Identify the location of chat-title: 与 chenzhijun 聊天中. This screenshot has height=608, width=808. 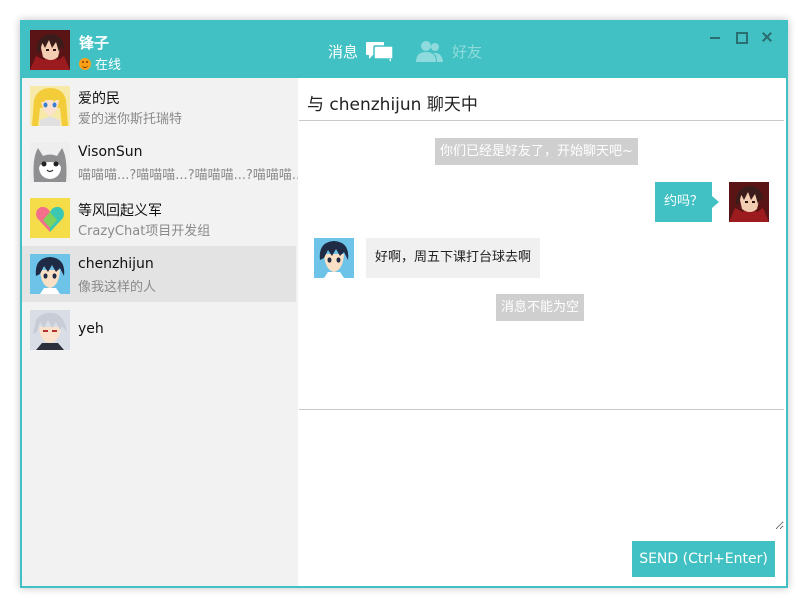
(392, 105).